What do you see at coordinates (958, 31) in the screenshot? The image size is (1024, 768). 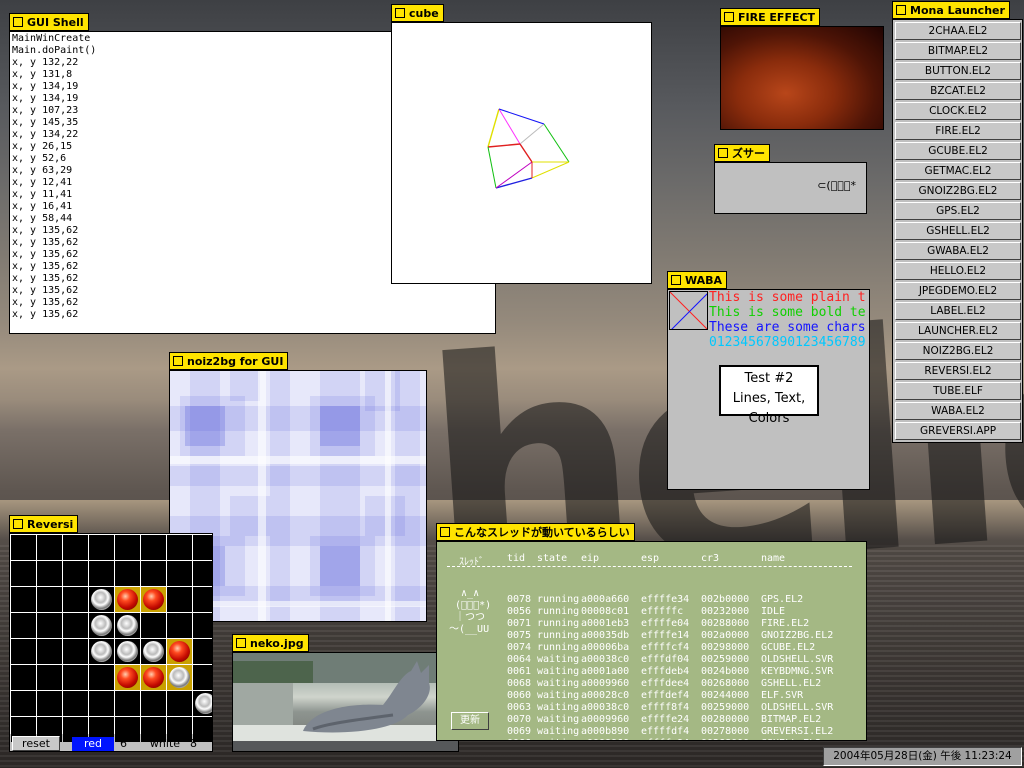 I see `launcher-item: 2CHAA.EL2` at bounding box center [958, 31].